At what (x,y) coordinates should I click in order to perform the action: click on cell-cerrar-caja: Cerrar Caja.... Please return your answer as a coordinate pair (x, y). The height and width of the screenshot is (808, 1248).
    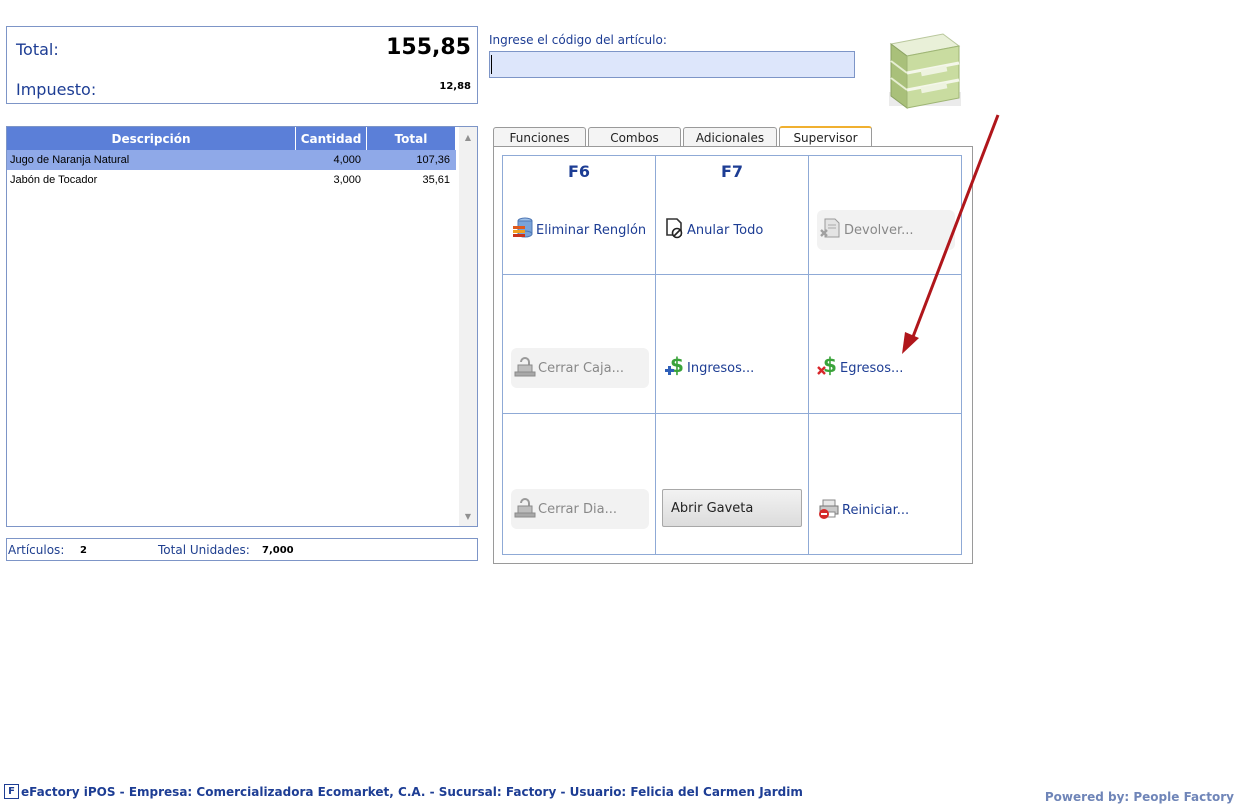
    Looking at the image, I should click on (579, 344).